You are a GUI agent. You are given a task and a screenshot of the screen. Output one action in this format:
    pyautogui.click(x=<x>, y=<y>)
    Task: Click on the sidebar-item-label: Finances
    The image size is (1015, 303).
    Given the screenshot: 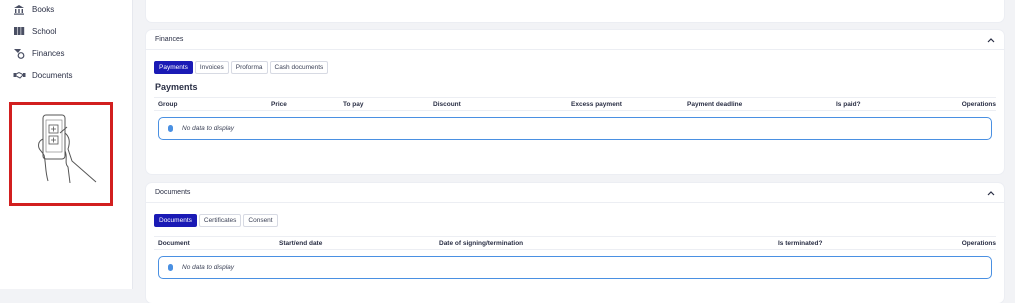 What is the action you would take?
    pyautogui.click(x=48, y=53)
    